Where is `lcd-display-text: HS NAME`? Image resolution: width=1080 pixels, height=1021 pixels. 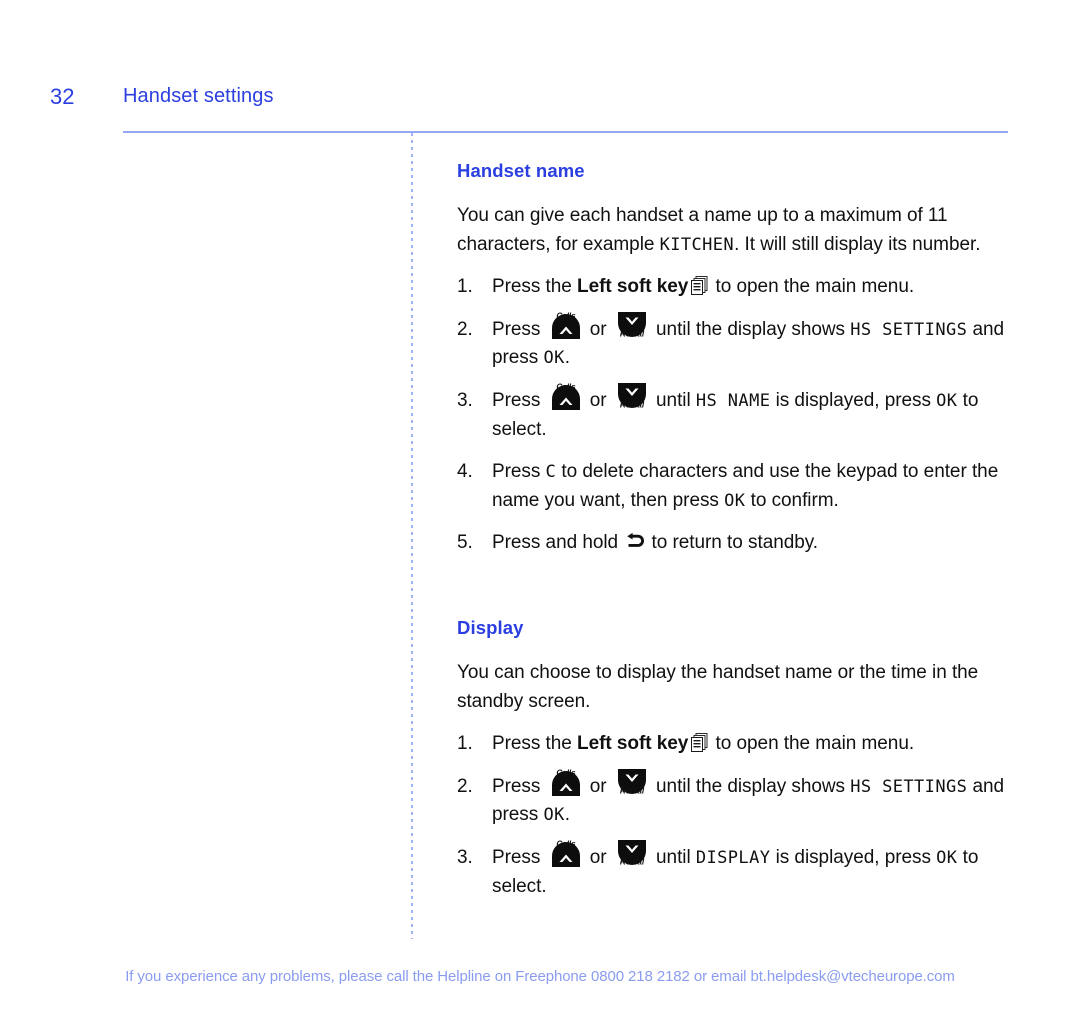 lcd-display-text: HS NAME is located at coordinates (733, 400).